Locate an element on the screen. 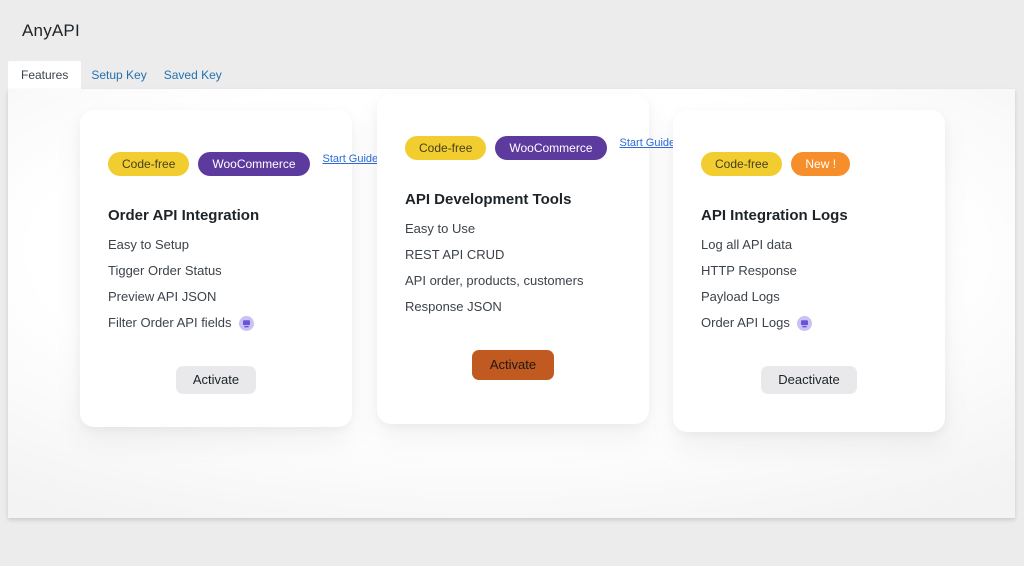 This screenshot has width=1024, height=566. feature-text: Log all API data is located at coordinates (747, 244).